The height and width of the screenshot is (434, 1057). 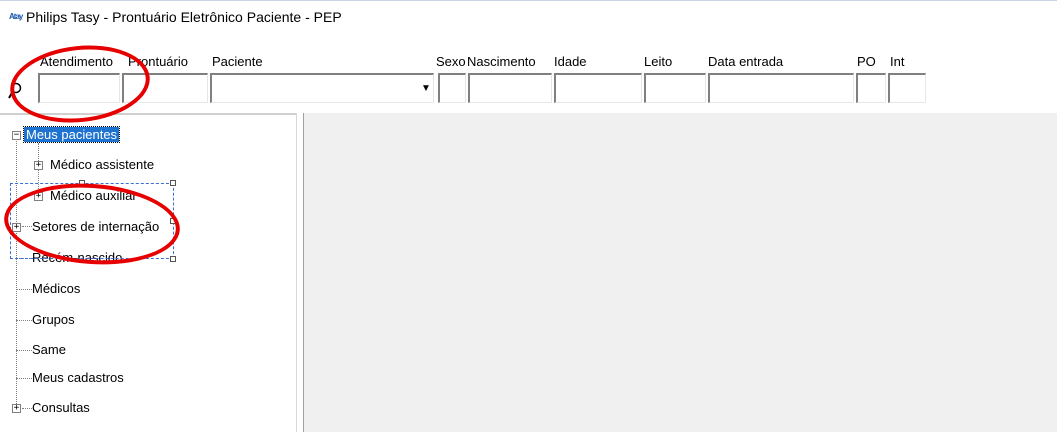 I want to click on tree-item-label: Meus cadastros, so click(x=78, y=377).